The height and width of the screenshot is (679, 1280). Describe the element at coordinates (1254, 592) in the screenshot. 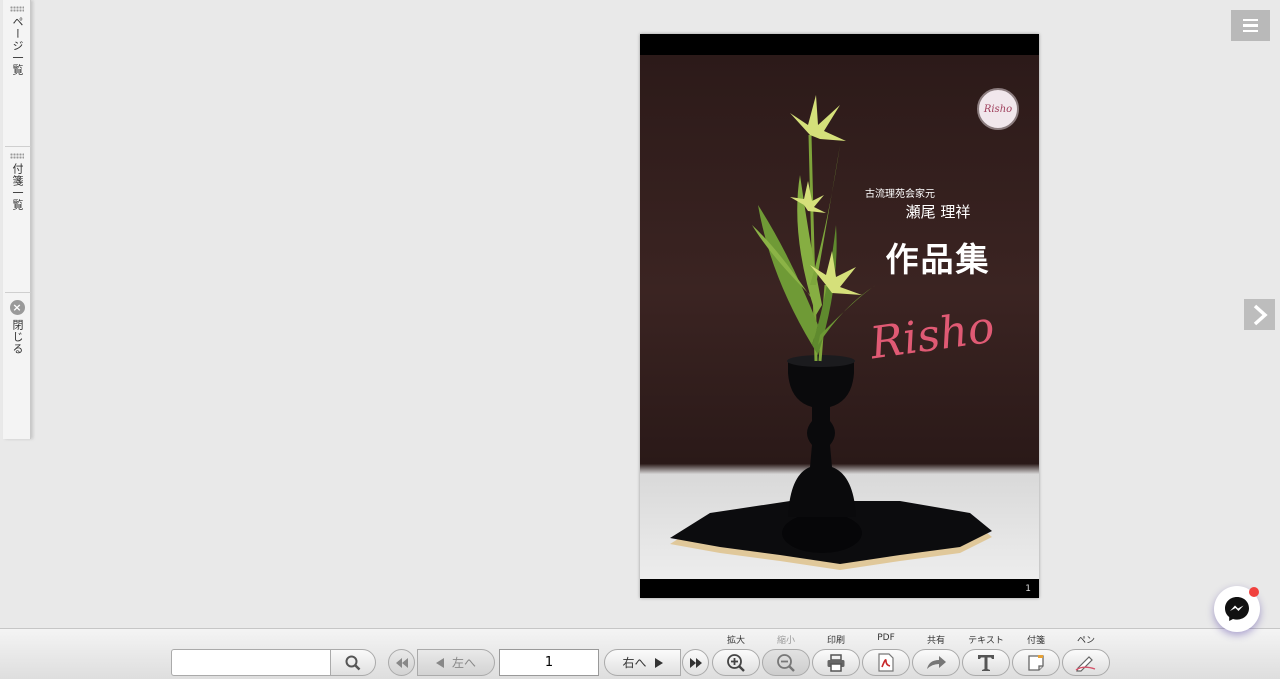

I see `notification-dot` at that location.